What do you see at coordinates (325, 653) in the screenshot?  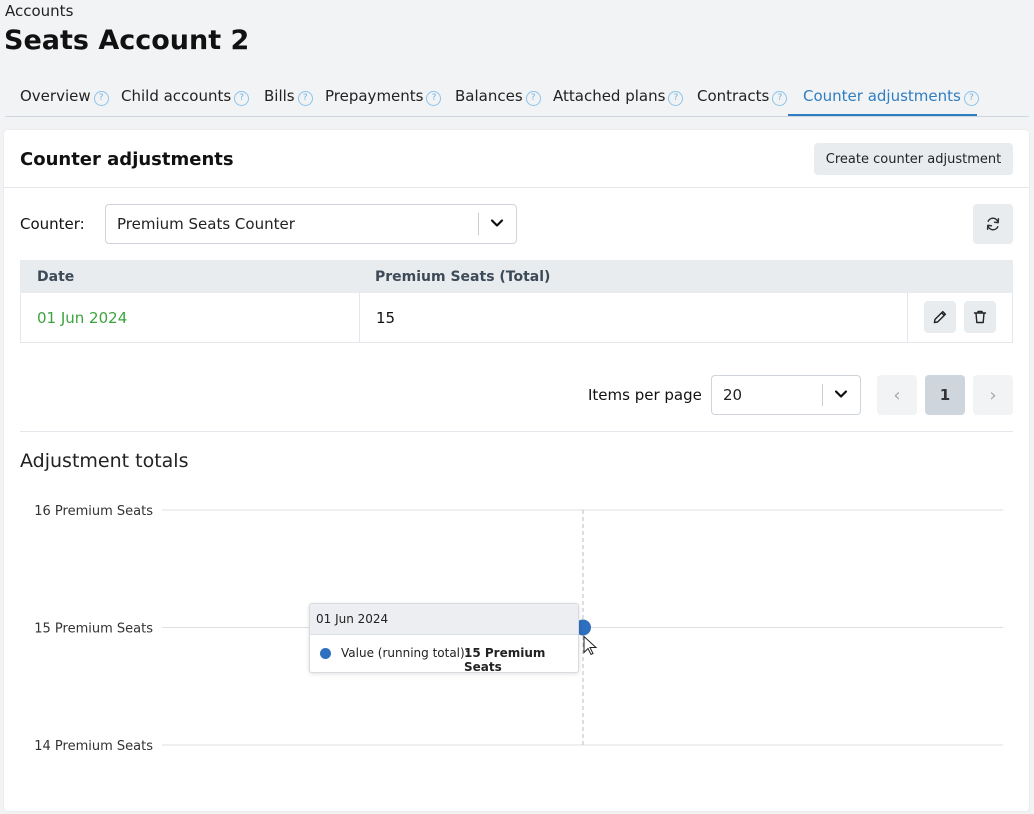 I see `series-dot-icon` at bounding box center [325, 653].